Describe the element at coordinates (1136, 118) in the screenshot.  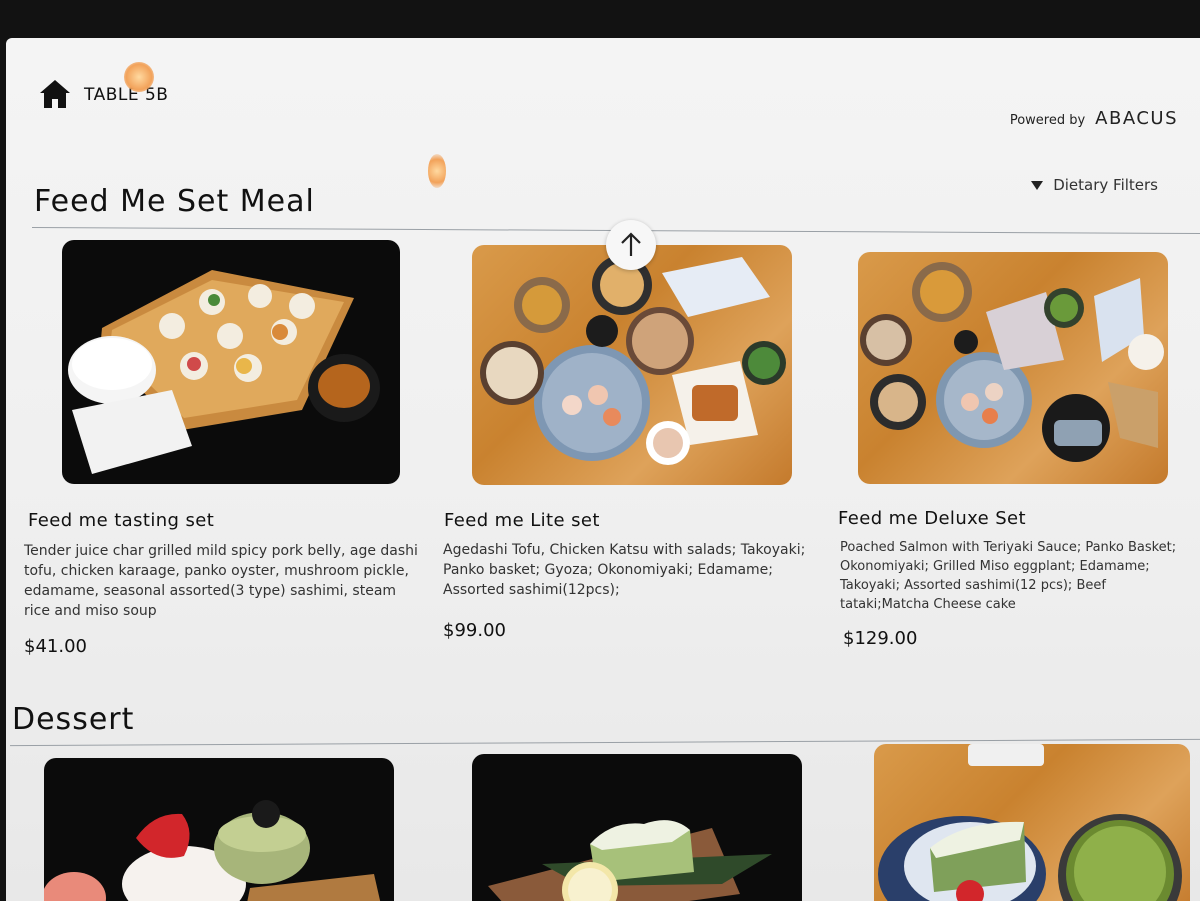
I see `brand-logo: ABACUS` at that location.